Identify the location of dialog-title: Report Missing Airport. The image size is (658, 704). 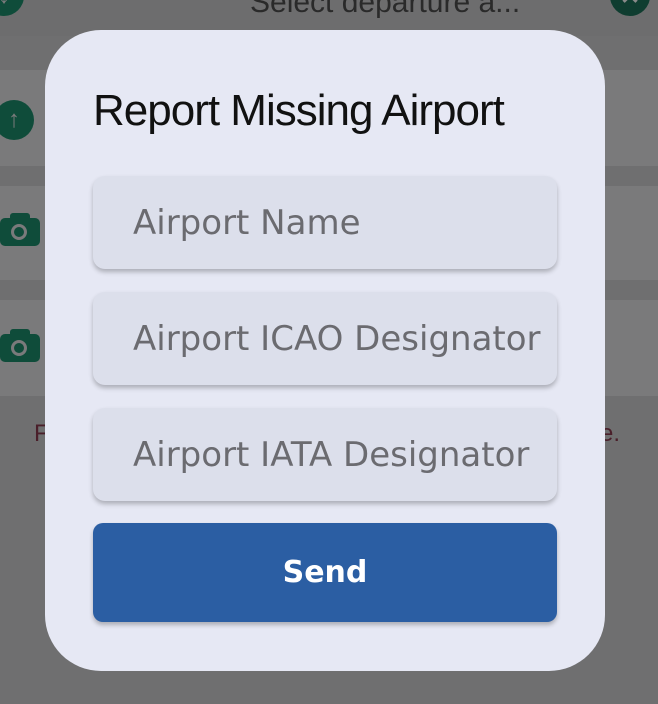
(299, 110).